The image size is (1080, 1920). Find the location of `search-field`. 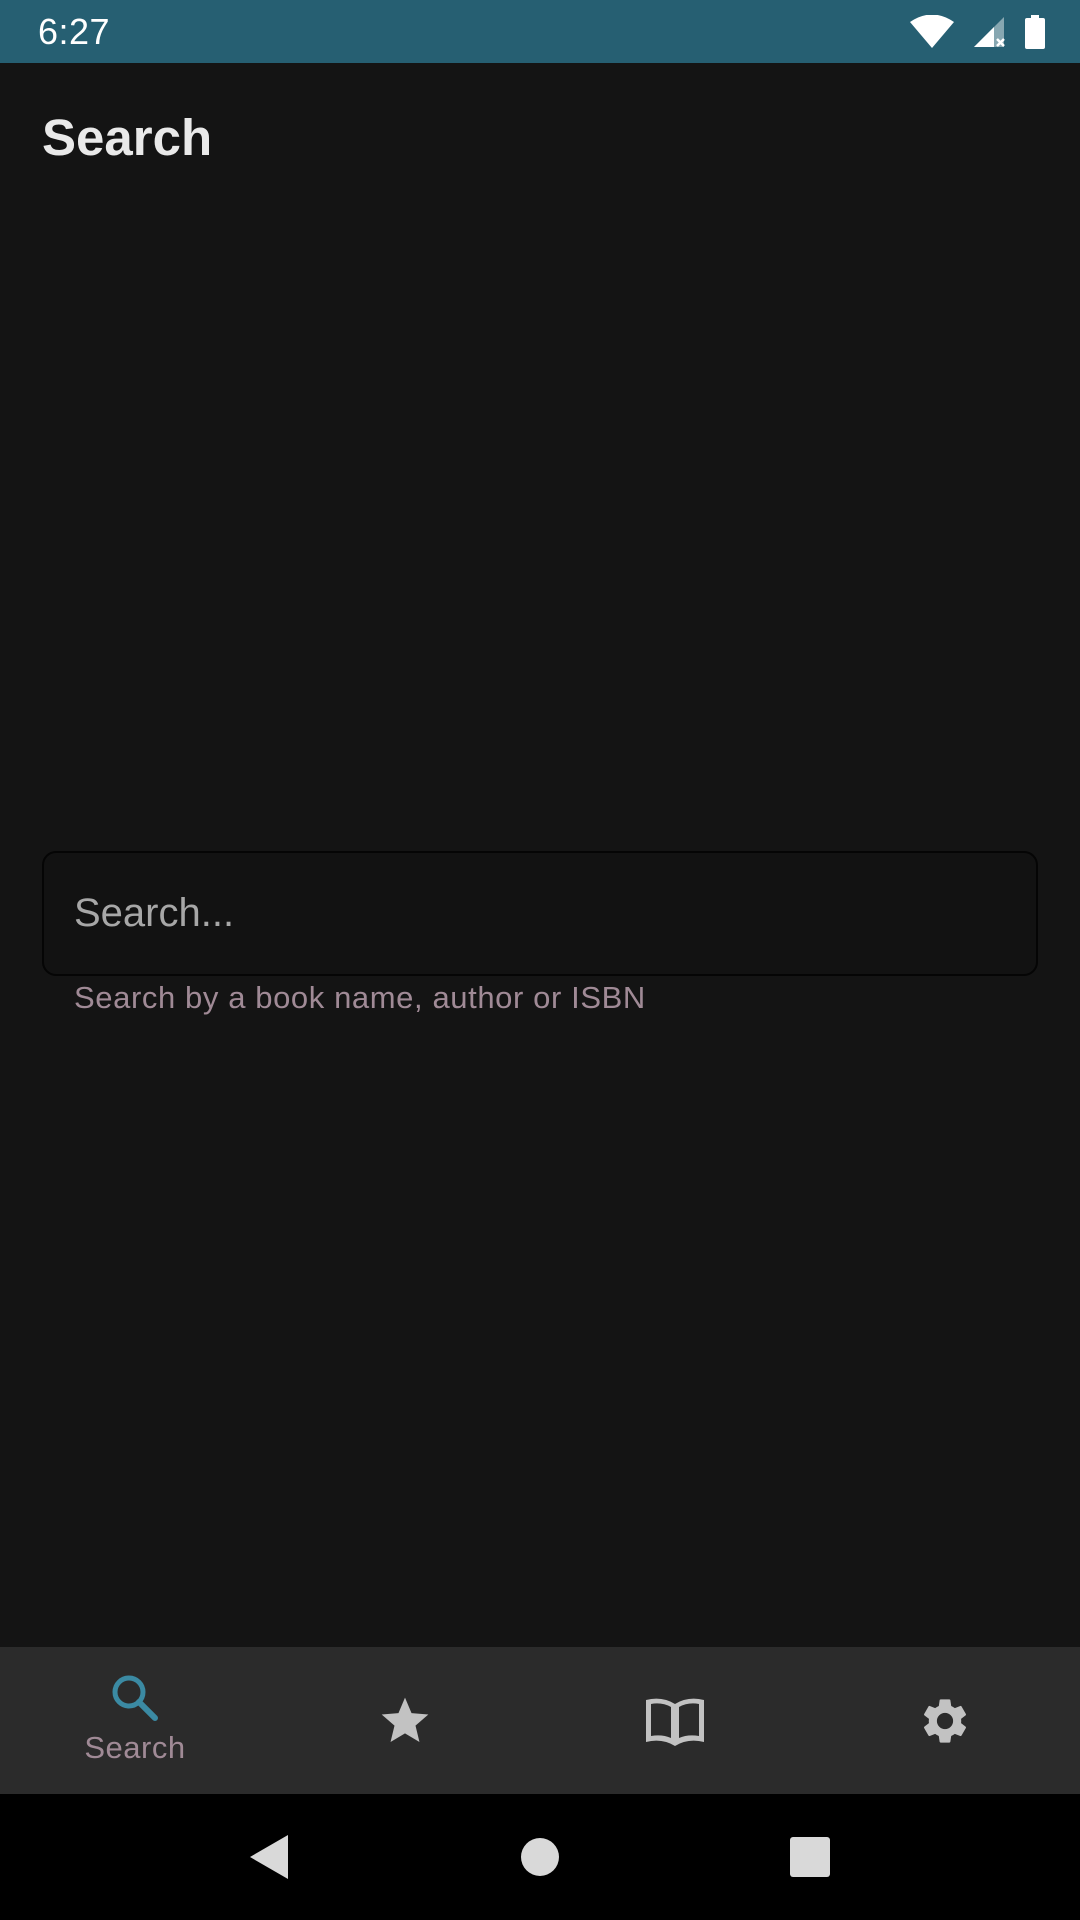

search-field is located at coordinates (540, 913).